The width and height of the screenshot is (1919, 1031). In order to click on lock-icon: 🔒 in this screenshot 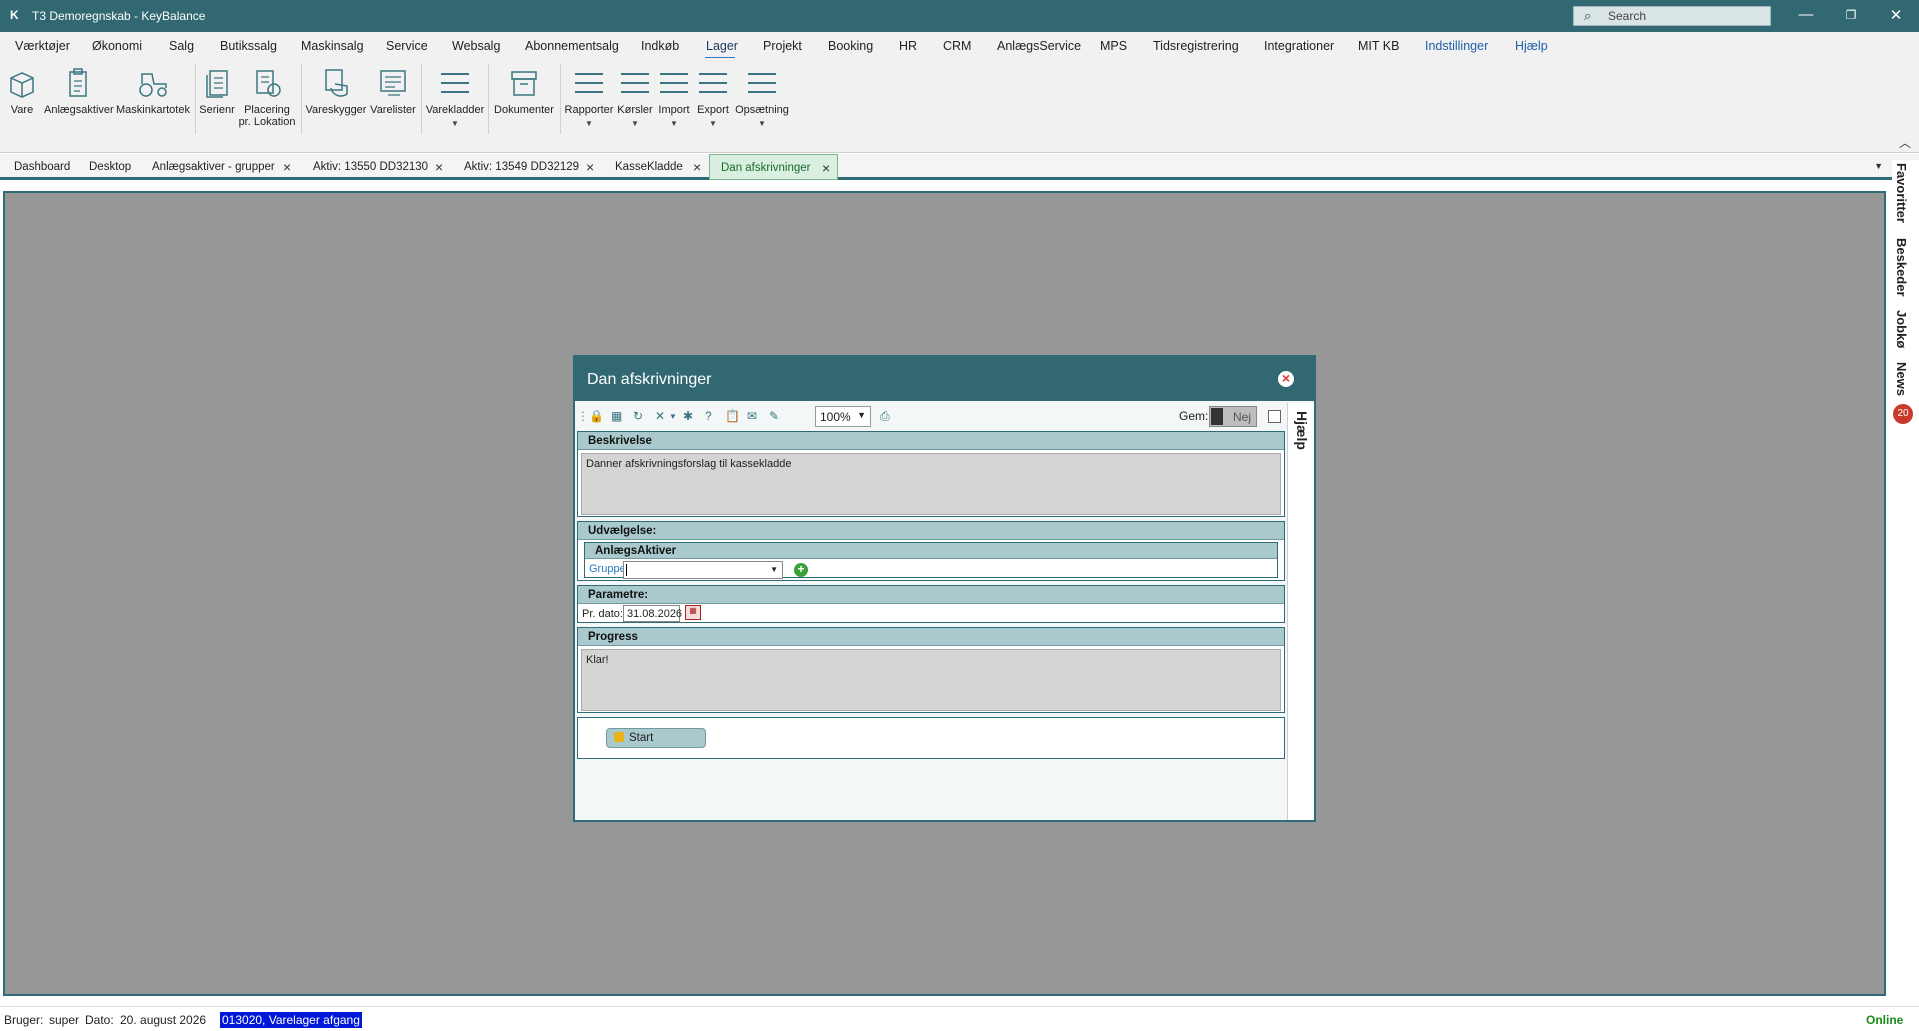, I will do `click(596, 416)`.